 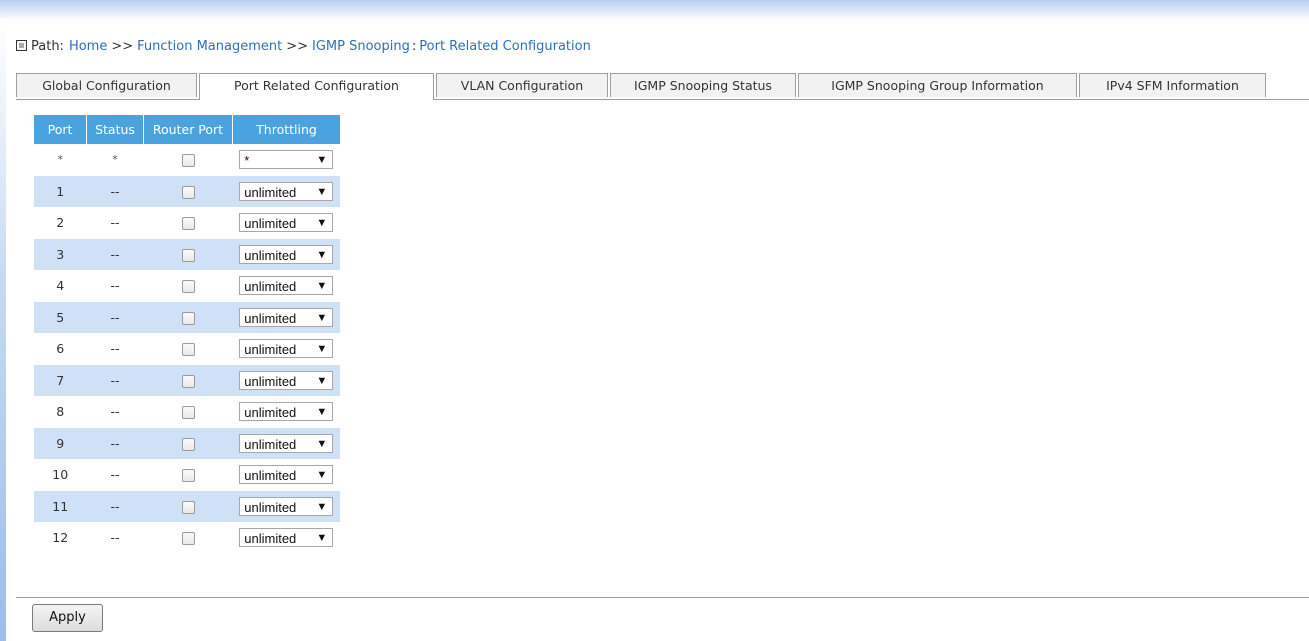 What do you see at coordinates (937, 85) in the screenshot?
I see `tab-igmp-snooping-group-information: IGMP Snooping Group Information` at bounding box center [937, 85].